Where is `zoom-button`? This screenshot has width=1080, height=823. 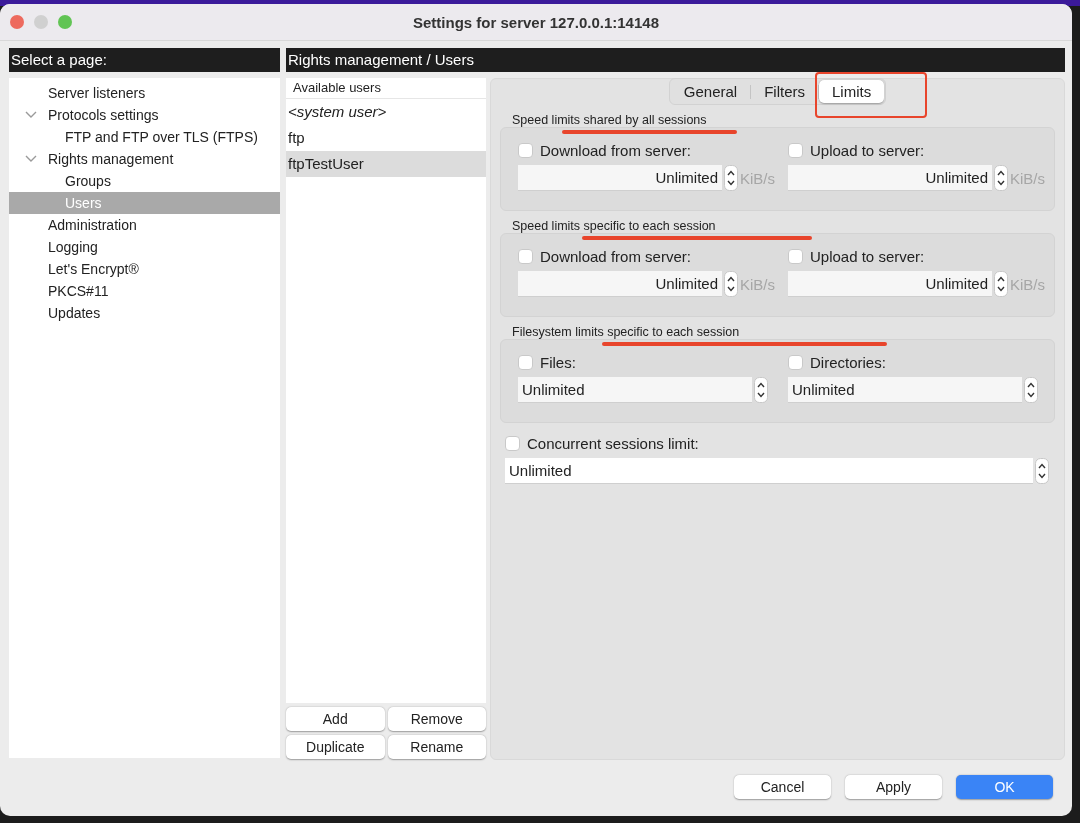 zoom-button is located at coordinates (65, 22).